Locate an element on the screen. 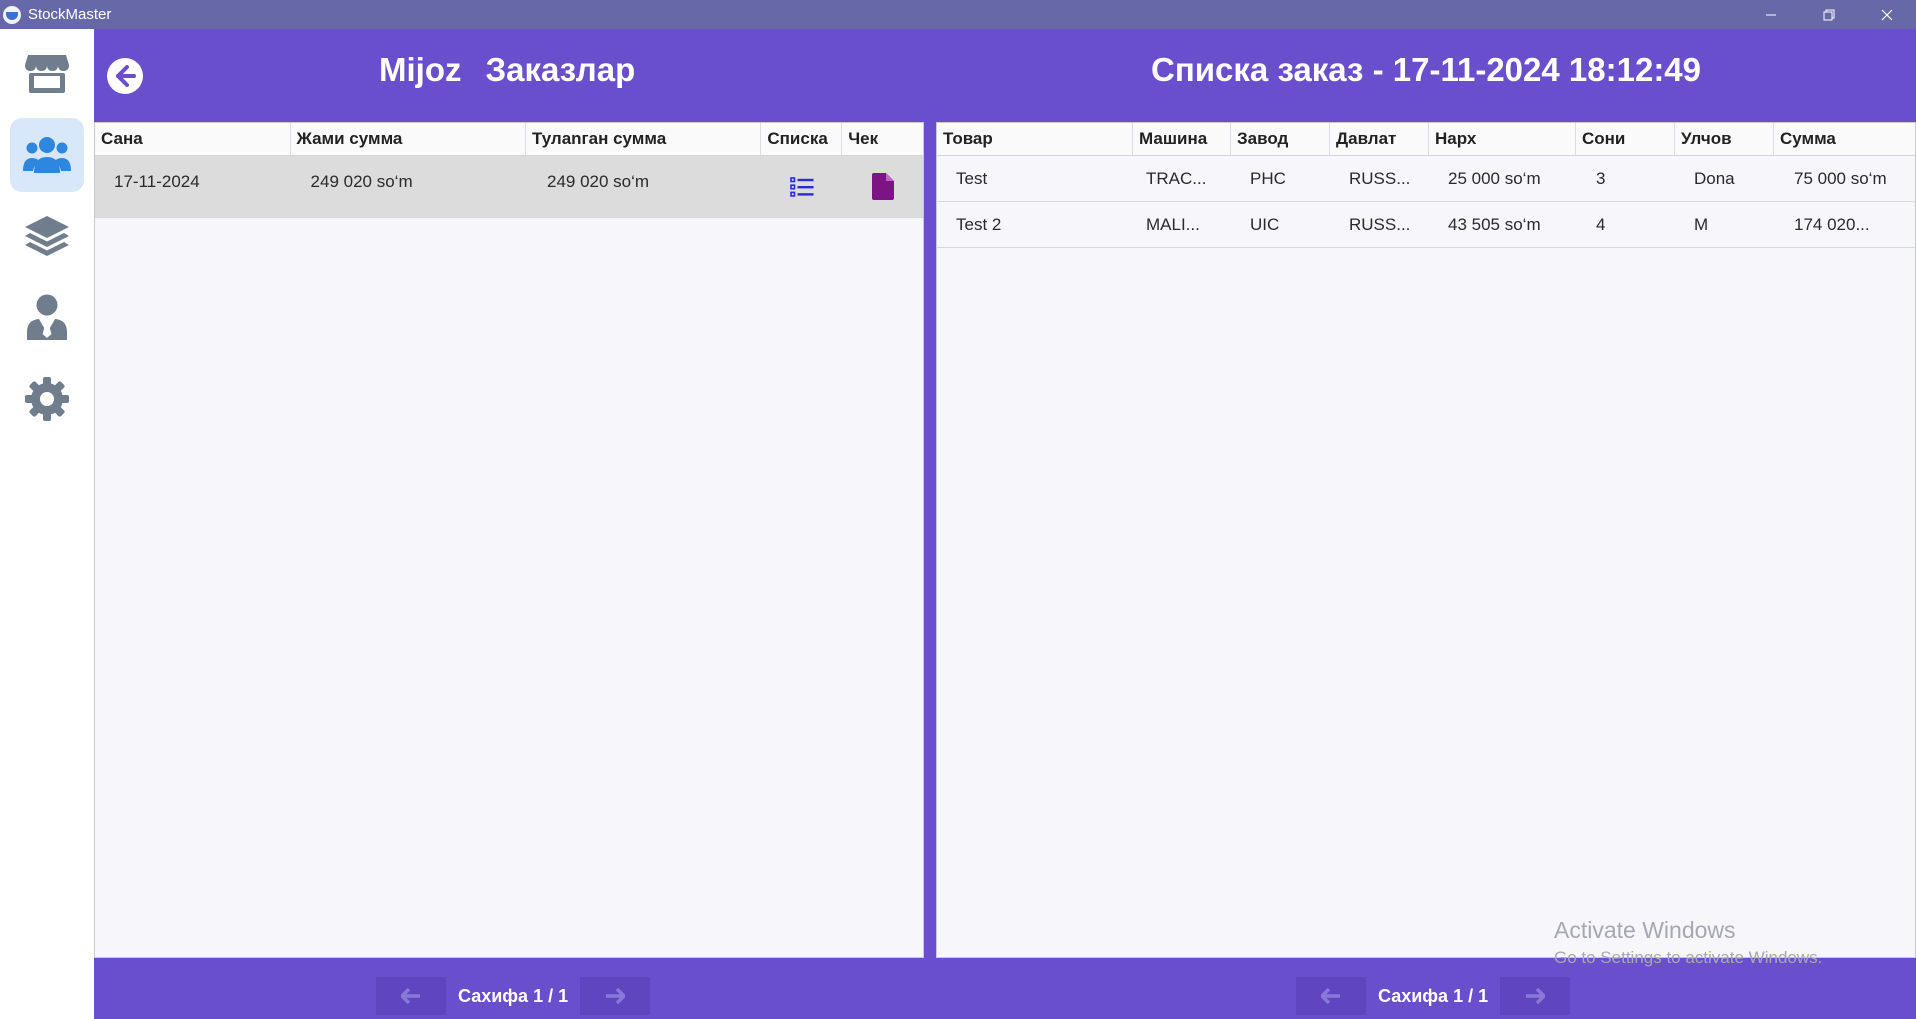 The image size is (1916, 1019). item-sum: 75 000 so‘m is located at coordinates (1840, 178).